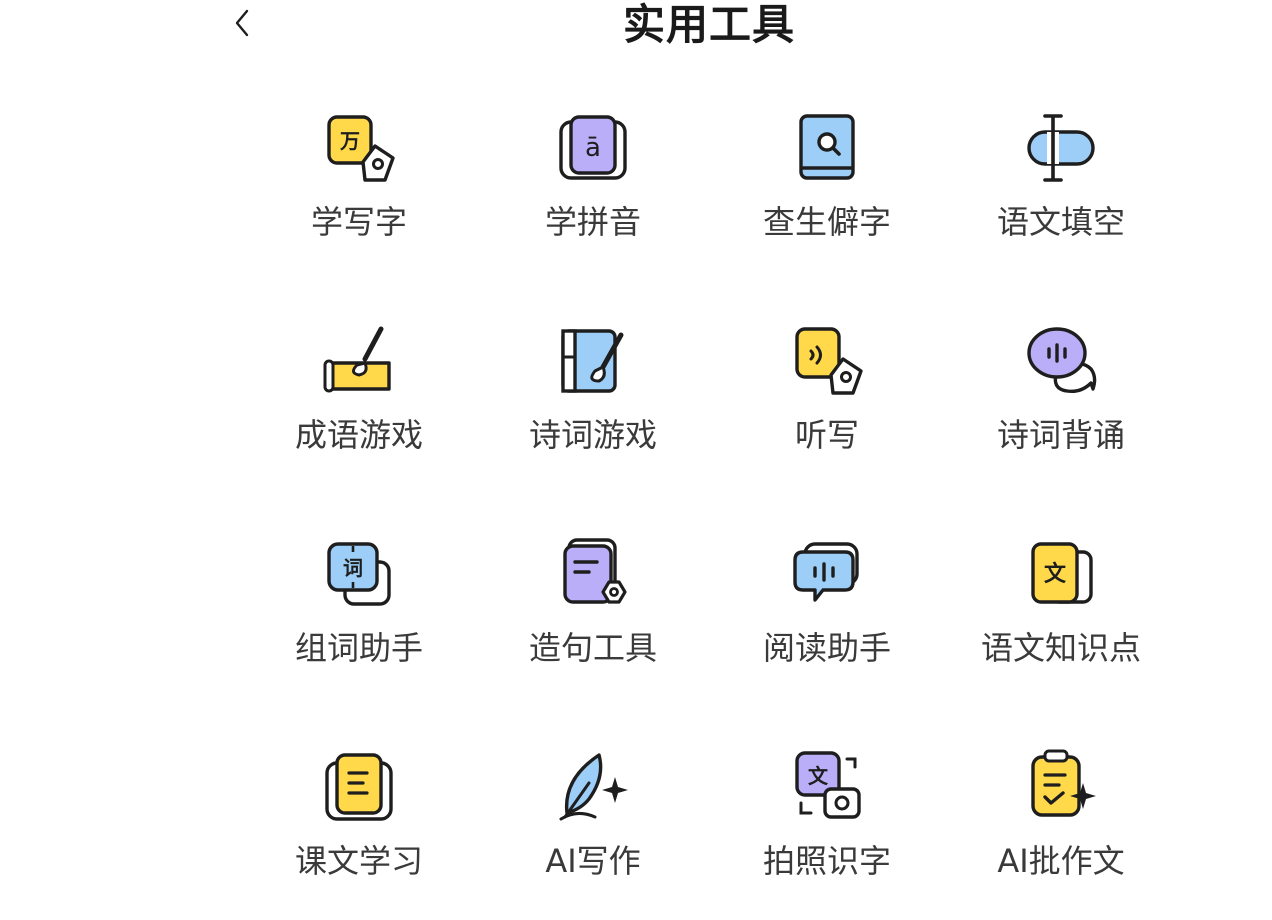 The width and height of the screenshot is (1272, 920). What do you see at coordinates (1061, 192) in the screenshot?
I see `tool-fill-blank: 语文填空` at bounding box center [1061, 192].